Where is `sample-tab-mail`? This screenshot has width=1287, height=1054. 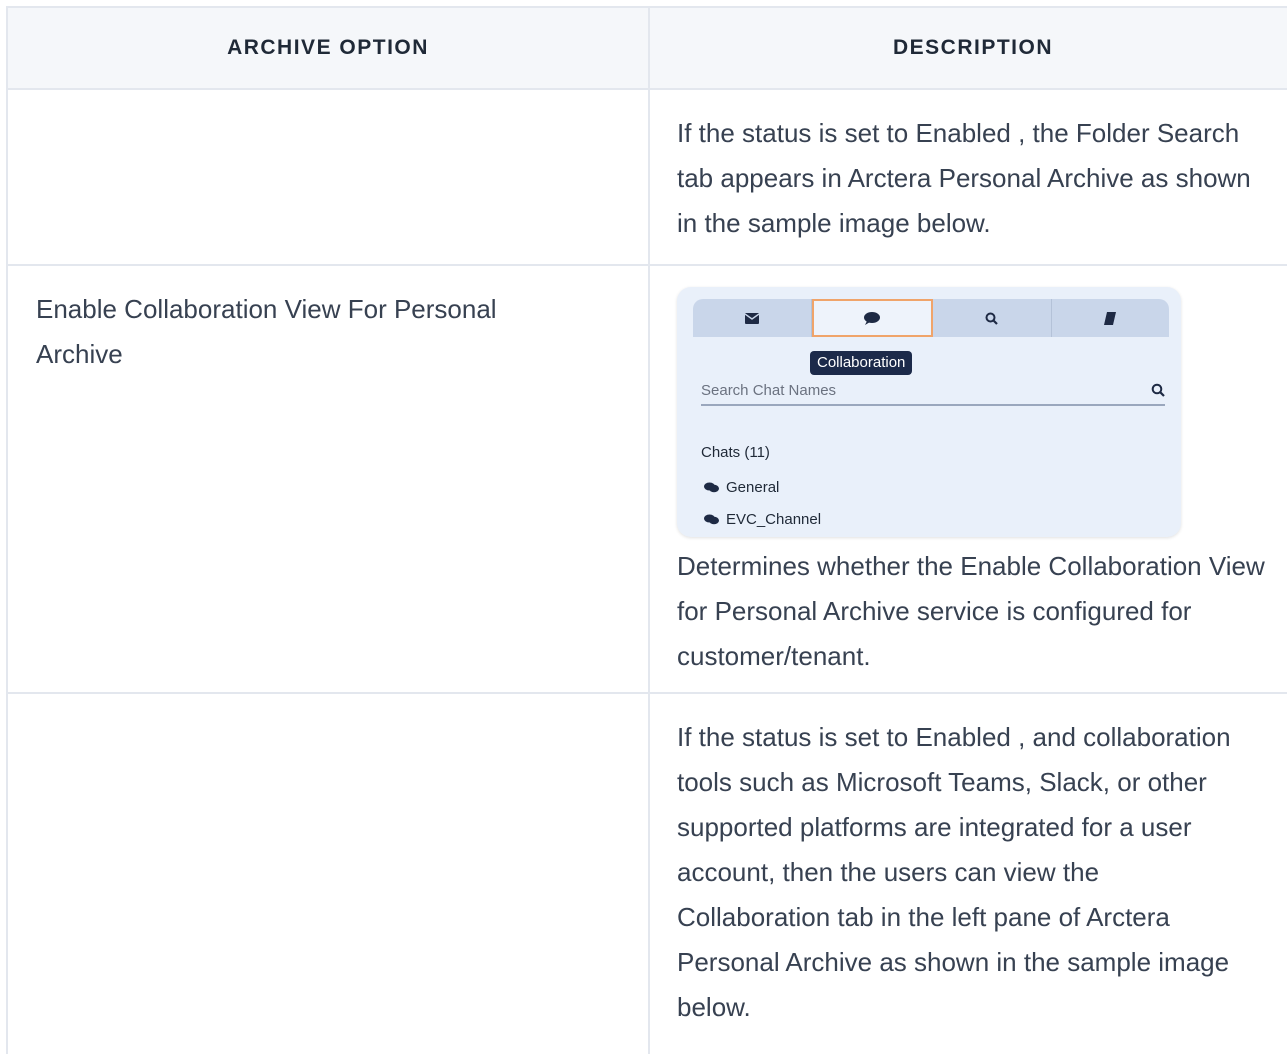 sample-tab-mail is located at coordinates (752, 318).